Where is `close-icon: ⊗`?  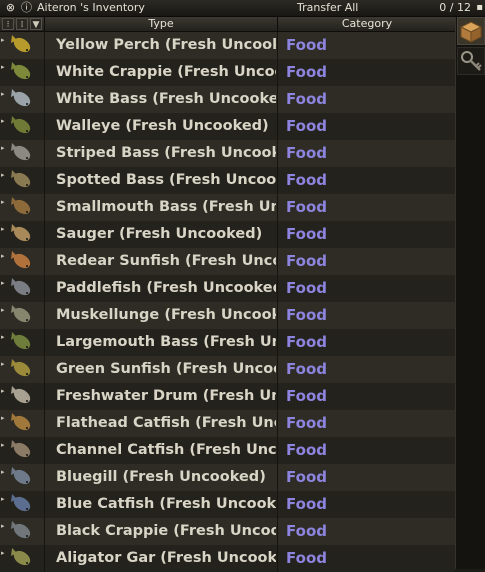
close-icon: ⊗ is located at coordinates (10, 7).